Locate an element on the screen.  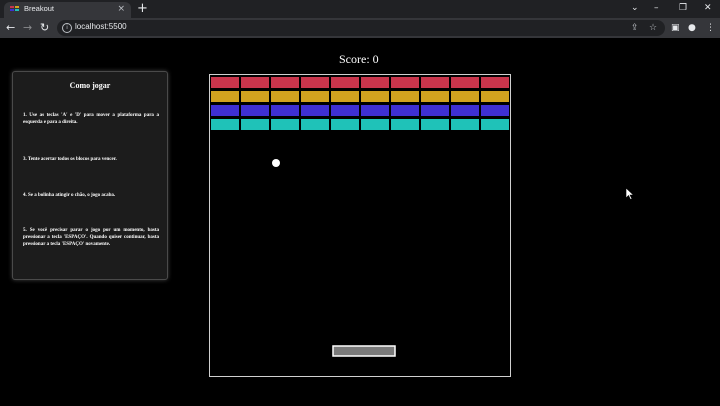
mouse-cursor-icon is located at coordinates (630, 194).